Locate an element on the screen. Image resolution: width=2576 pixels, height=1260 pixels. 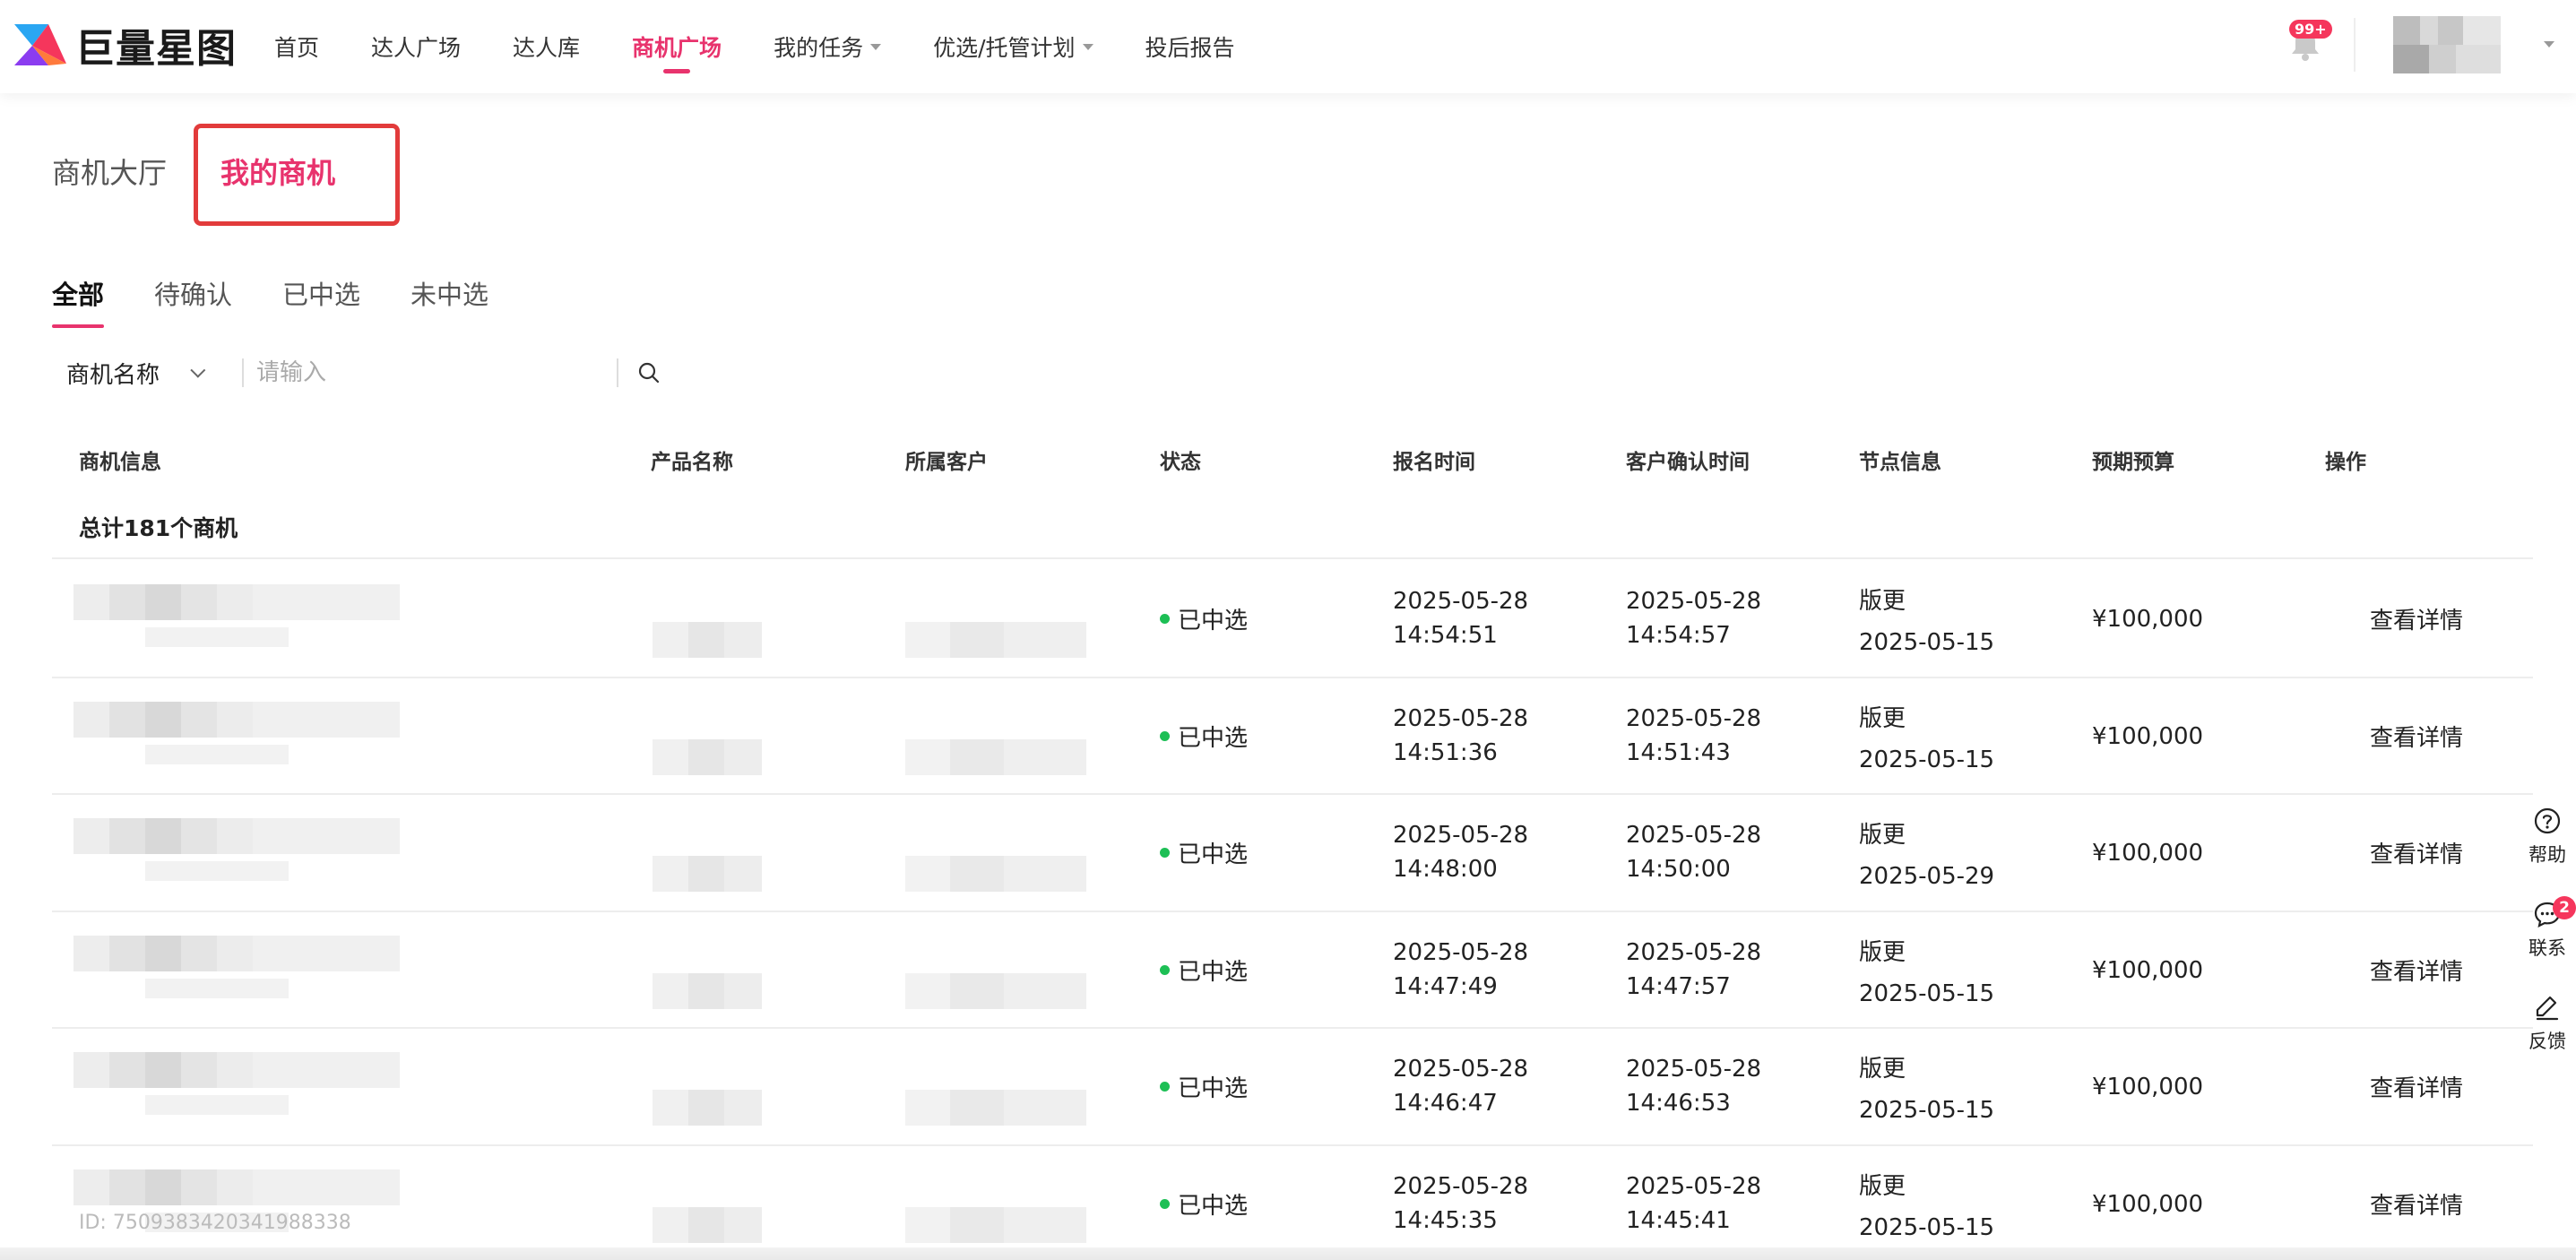
nav-item-creator-square: 达人广场 is located at coordinates (416, 46).